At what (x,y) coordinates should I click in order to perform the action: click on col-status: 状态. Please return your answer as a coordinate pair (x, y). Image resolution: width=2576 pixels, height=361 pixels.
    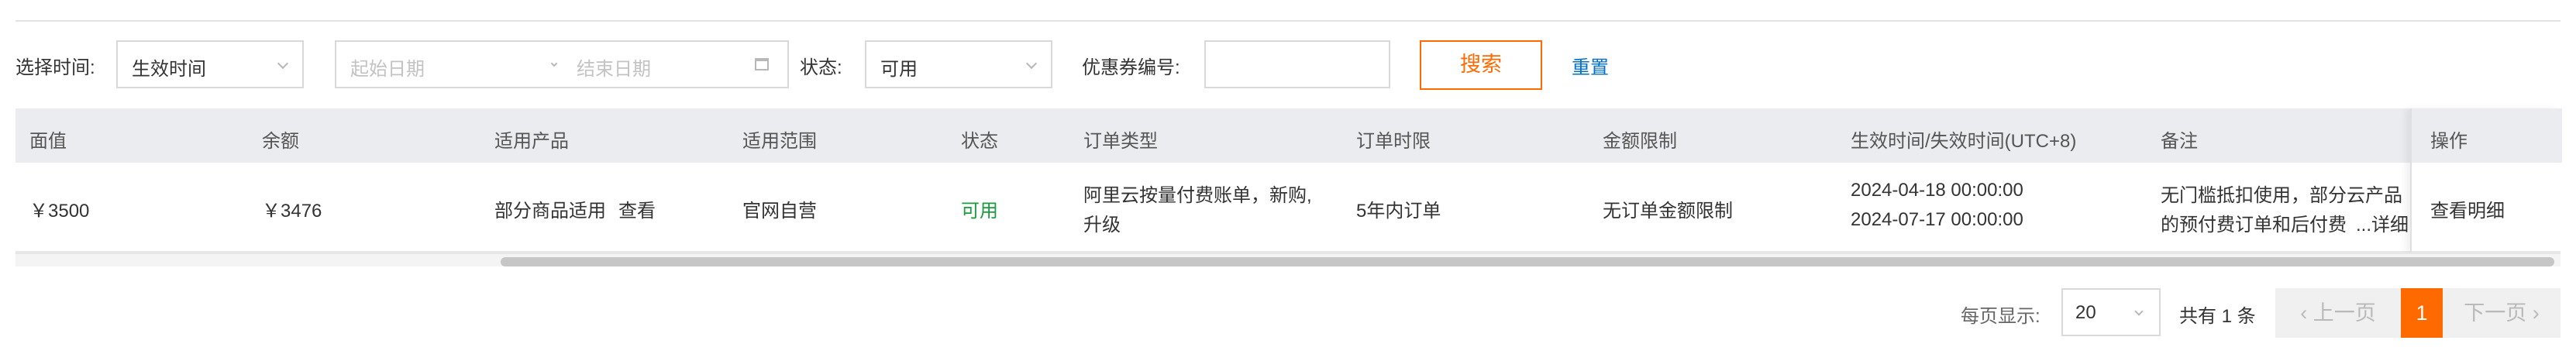
    Looking at the image, I should click on (979, 142).